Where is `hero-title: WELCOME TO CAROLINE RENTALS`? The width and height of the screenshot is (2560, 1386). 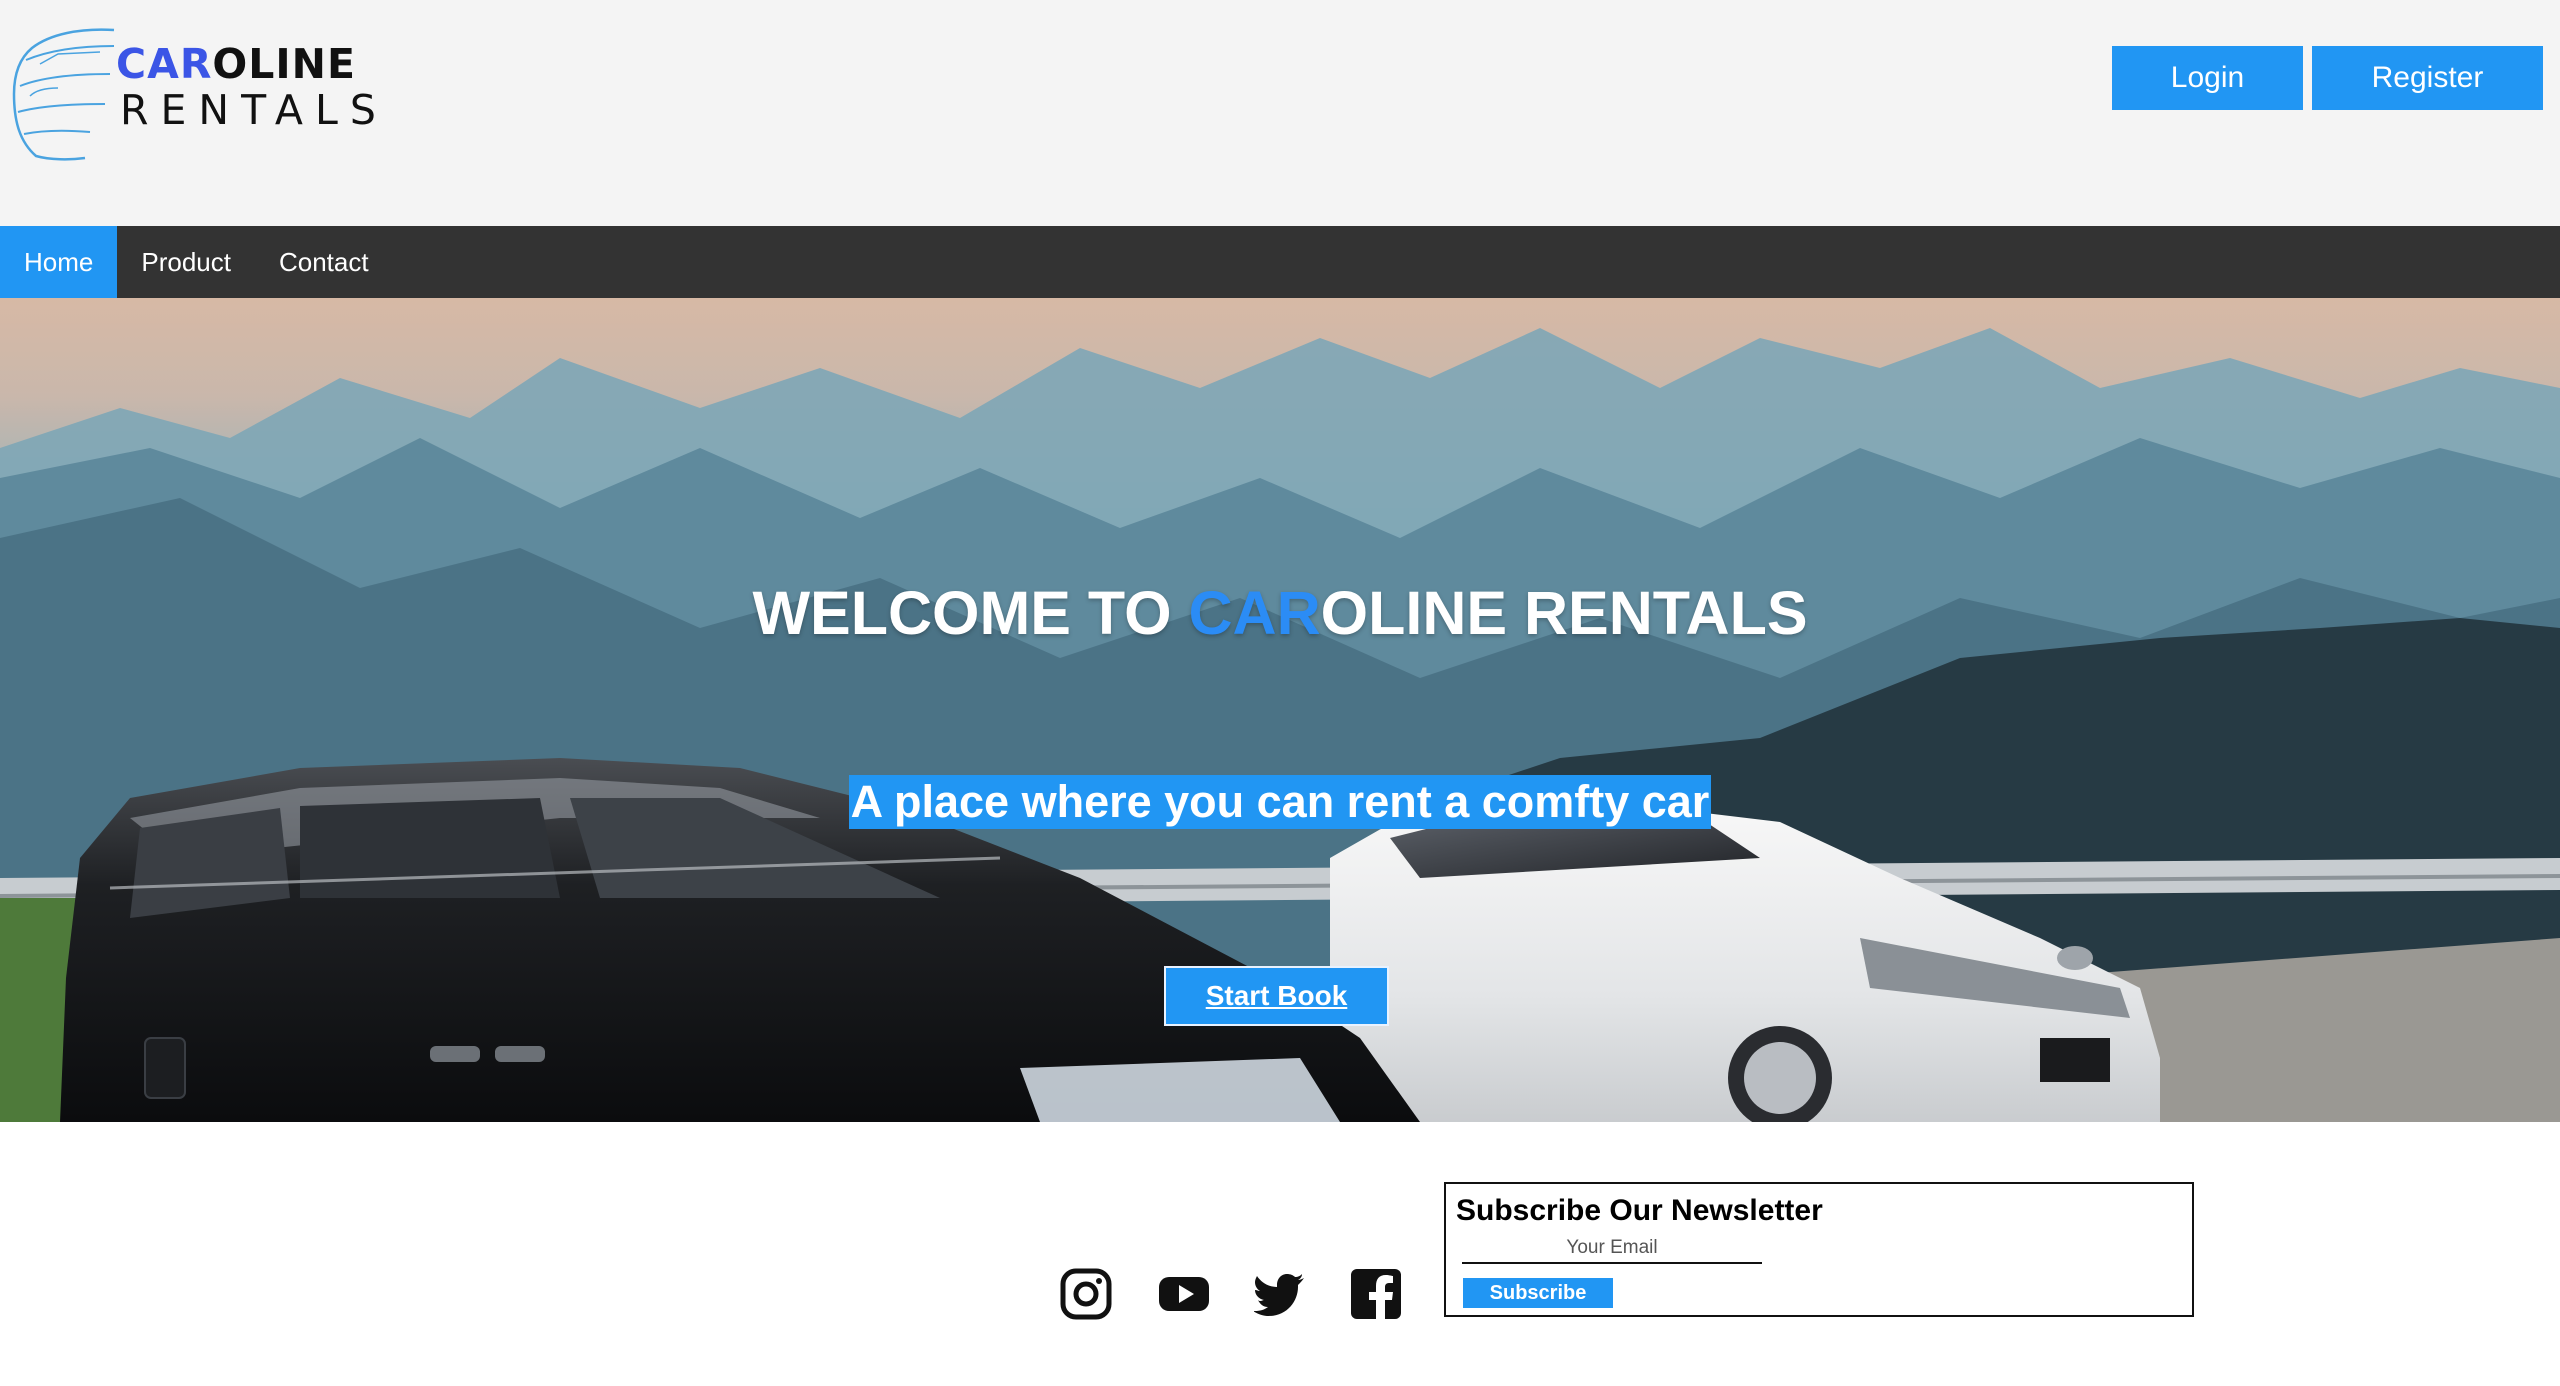
hero-title: WELCOME TO CAROLINE RENTALS is located at coordinates (1280, 613).